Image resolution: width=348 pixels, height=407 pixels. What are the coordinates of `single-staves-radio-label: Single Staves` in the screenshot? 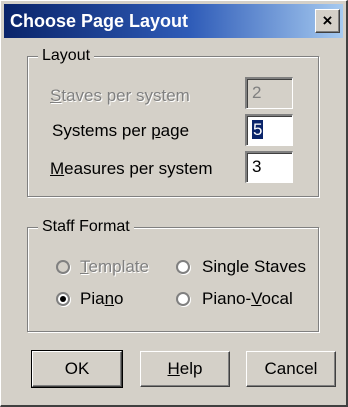 It's located at (254, 267).